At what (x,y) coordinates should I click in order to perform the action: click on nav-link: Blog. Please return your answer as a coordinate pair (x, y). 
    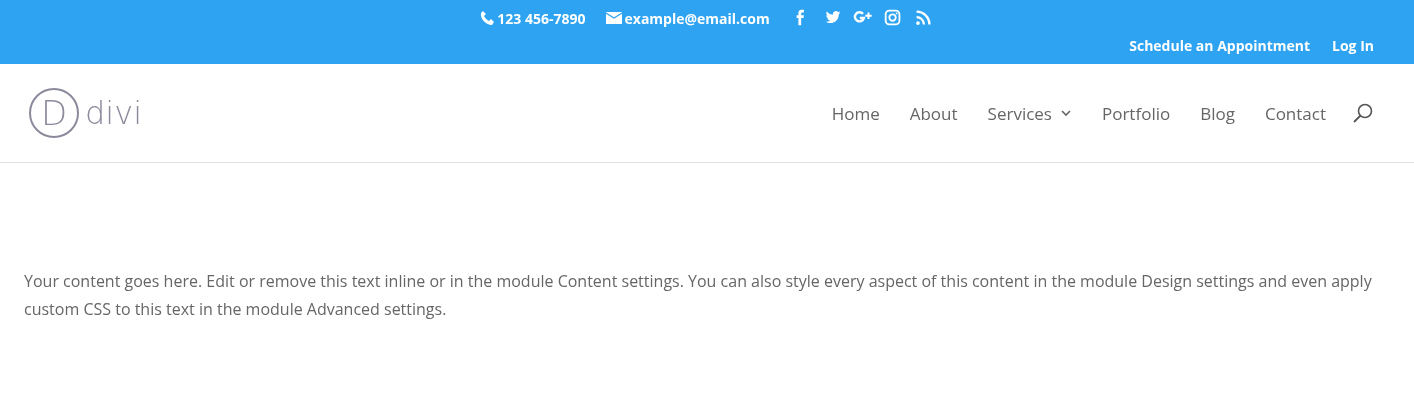
    Looking at the image, I should click on (1217, 113).